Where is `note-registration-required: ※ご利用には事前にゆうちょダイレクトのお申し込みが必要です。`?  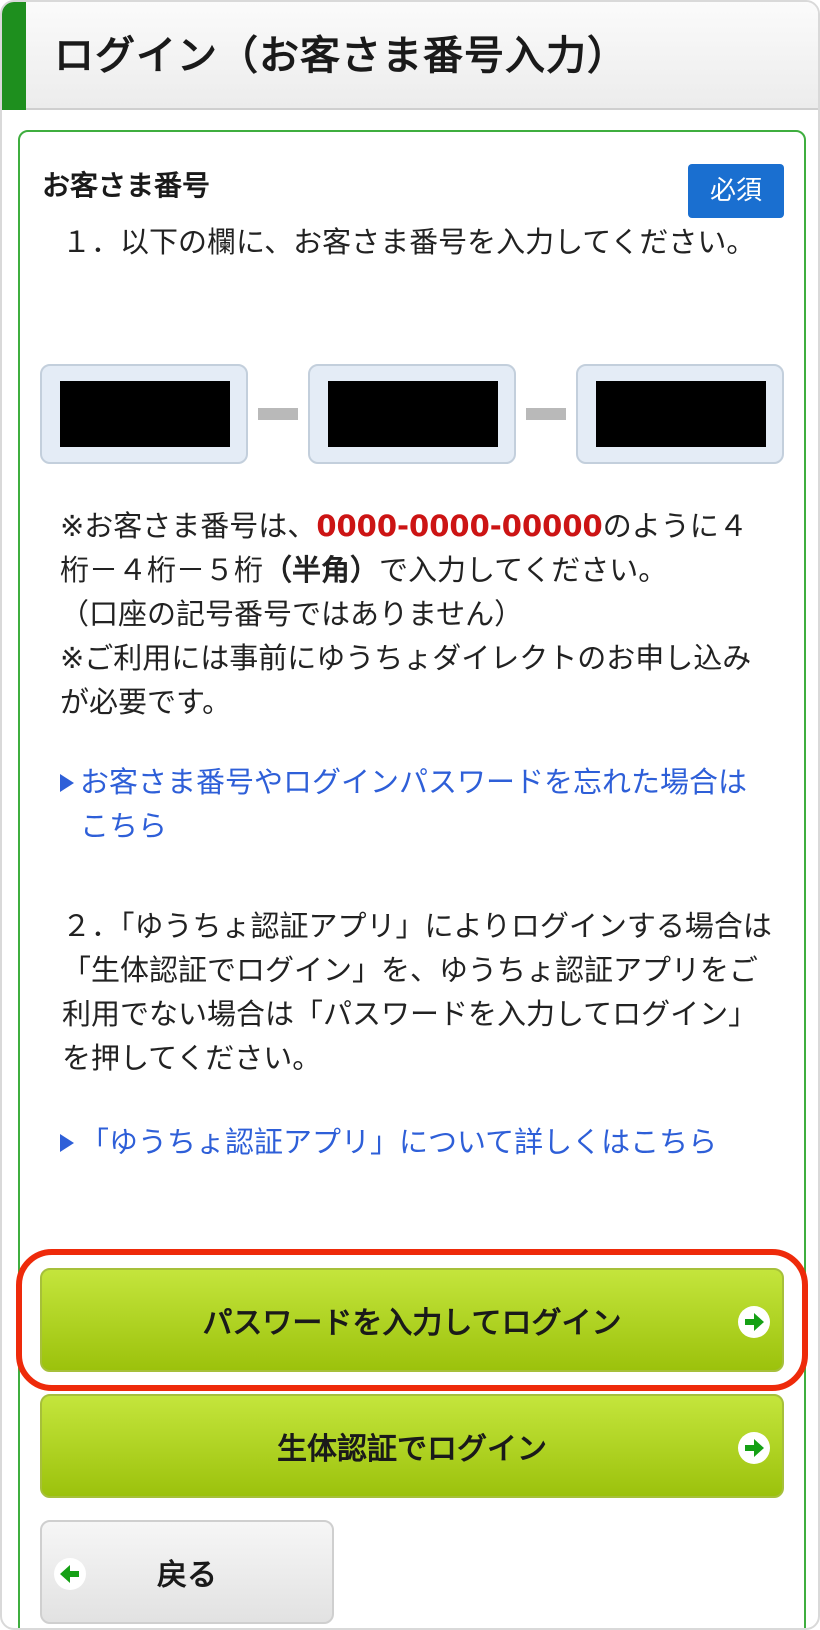 note-registration-required: ※ご利用には事前にゆうちょダイレクトのお申し込みが必要です。 is located at coordinates (406, 680).